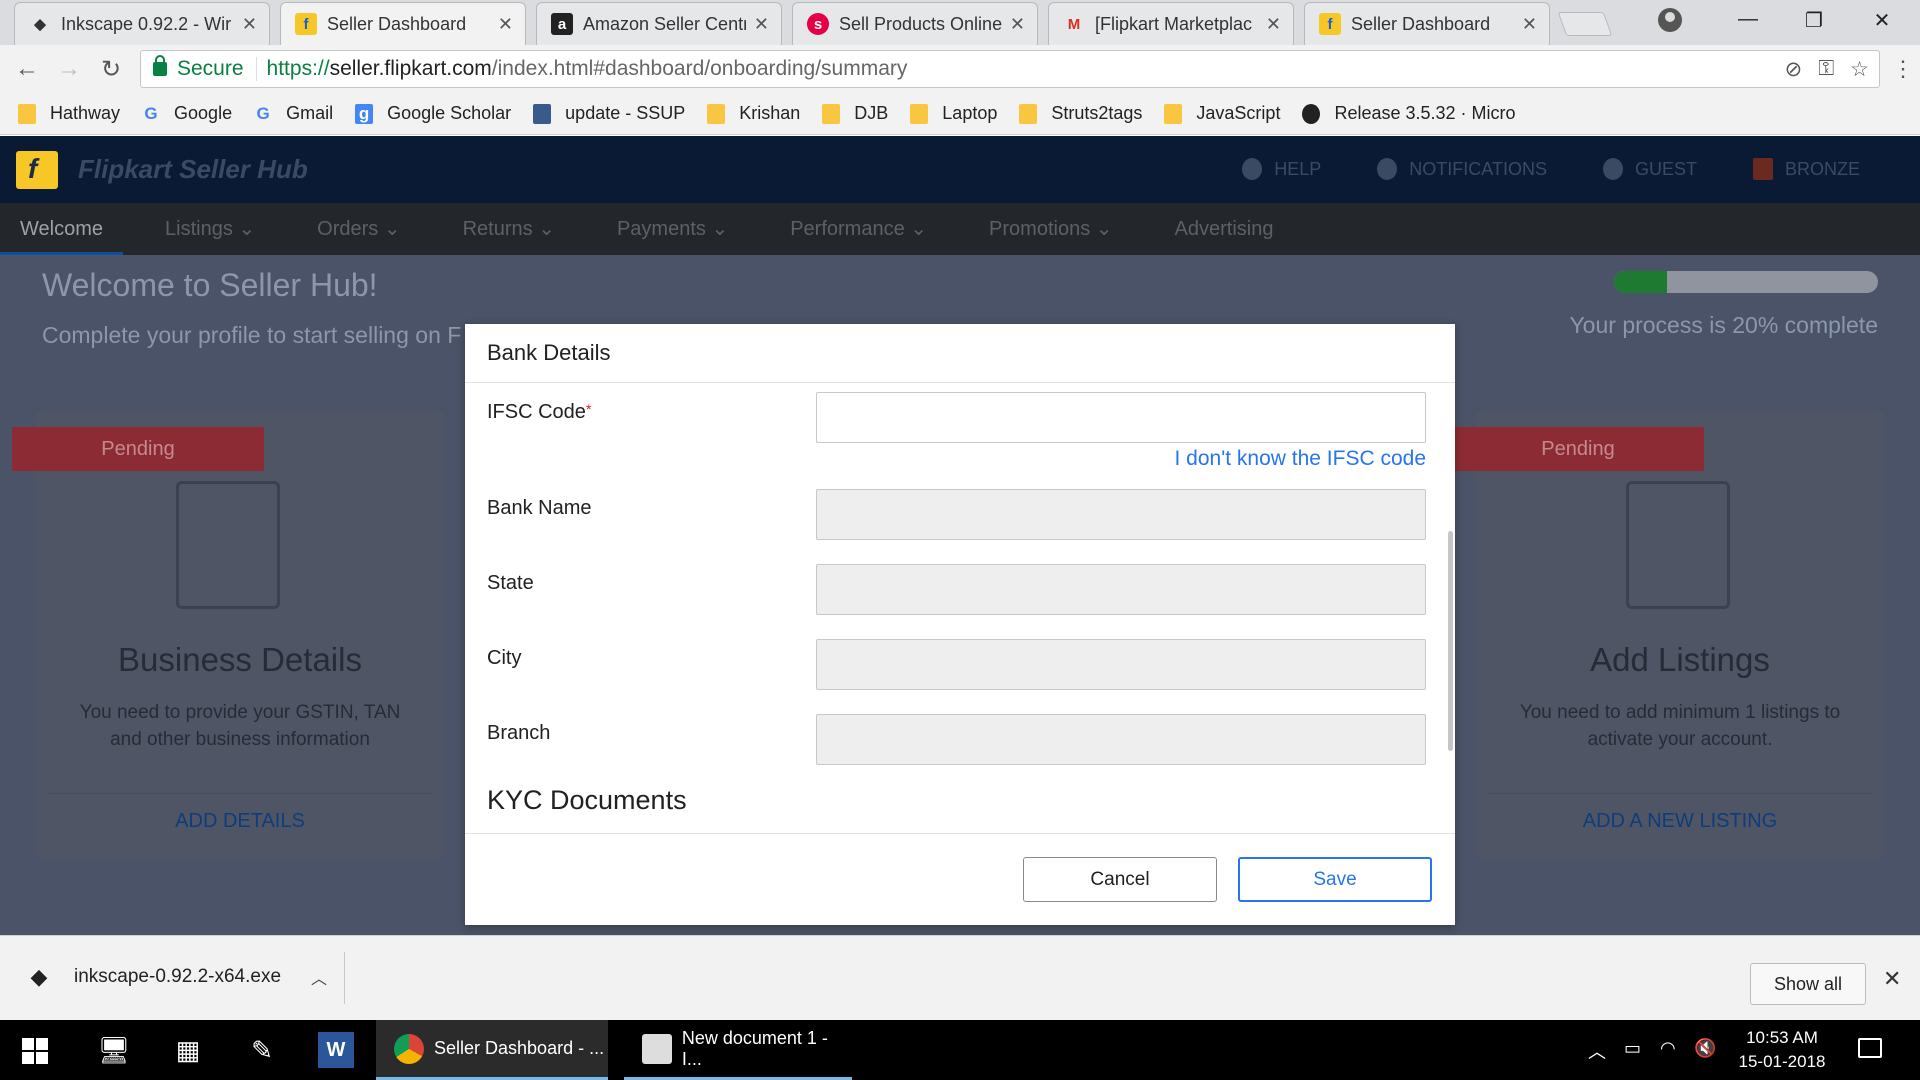 This screenshot has width=1920, height=1080. I want to click on bookmark-item: G Gmail, so click(293, 113).